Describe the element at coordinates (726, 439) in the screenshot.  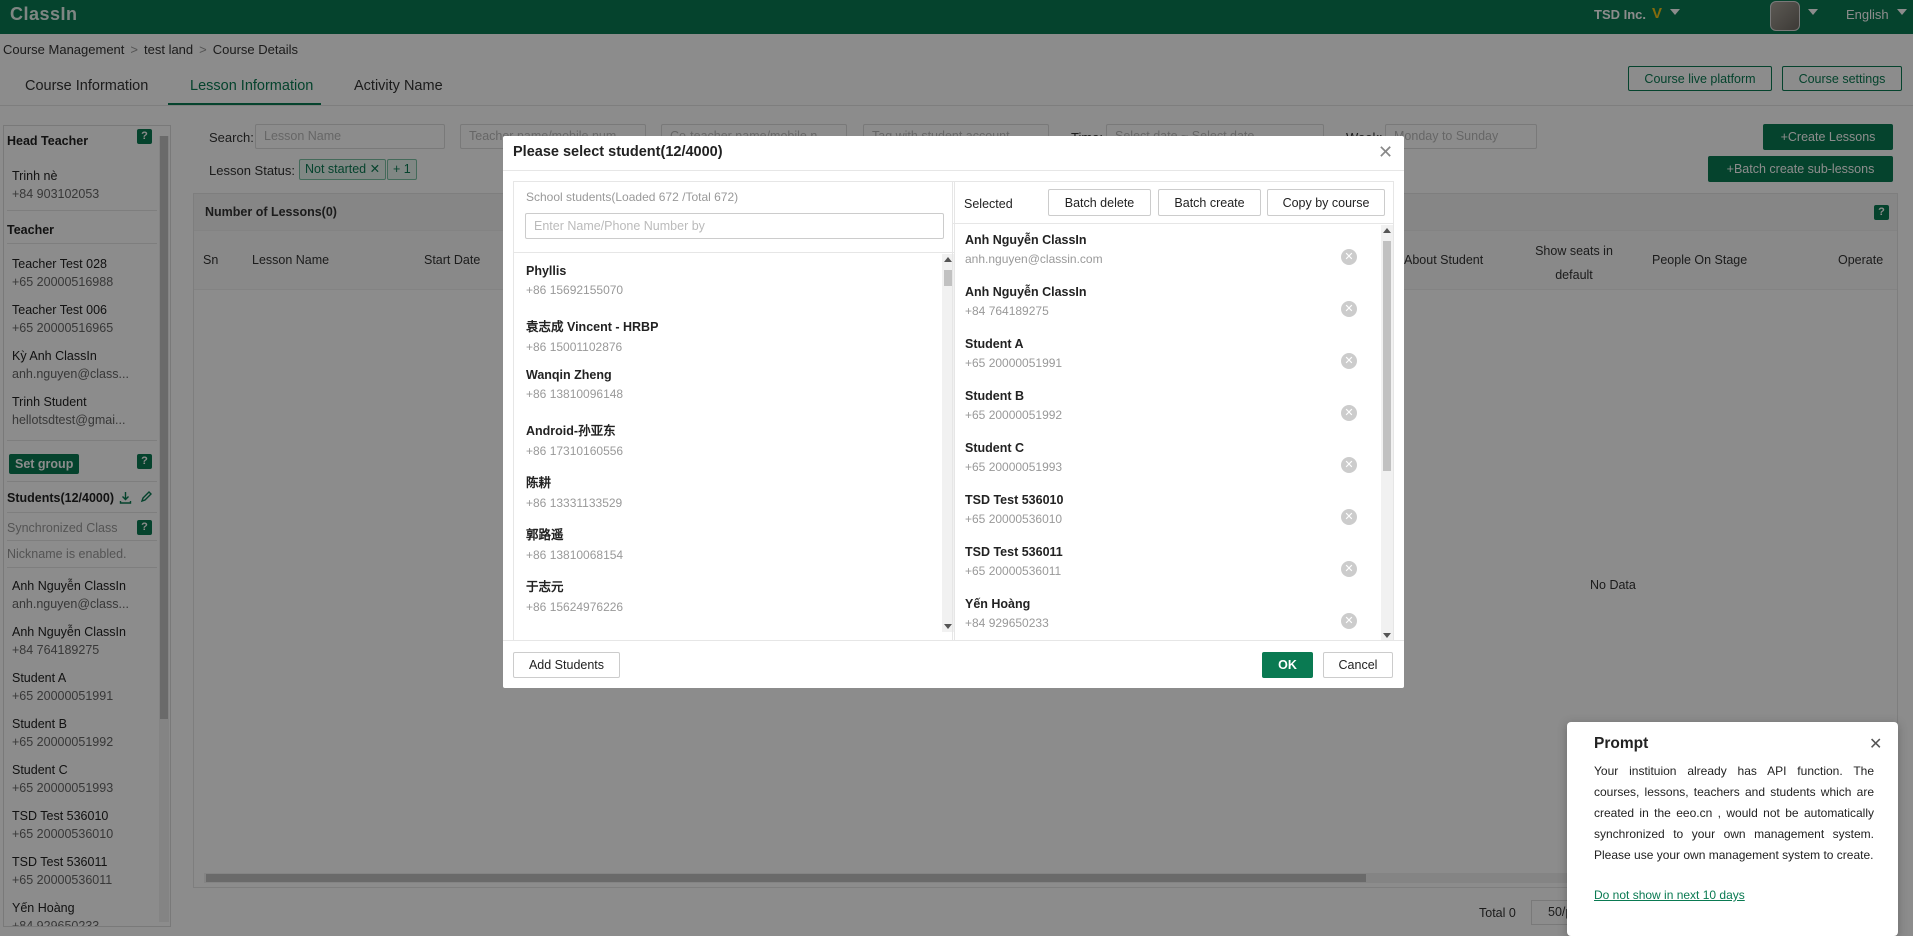
I see `list-item: Android-孙亚东 +86 17310160556` at that location.